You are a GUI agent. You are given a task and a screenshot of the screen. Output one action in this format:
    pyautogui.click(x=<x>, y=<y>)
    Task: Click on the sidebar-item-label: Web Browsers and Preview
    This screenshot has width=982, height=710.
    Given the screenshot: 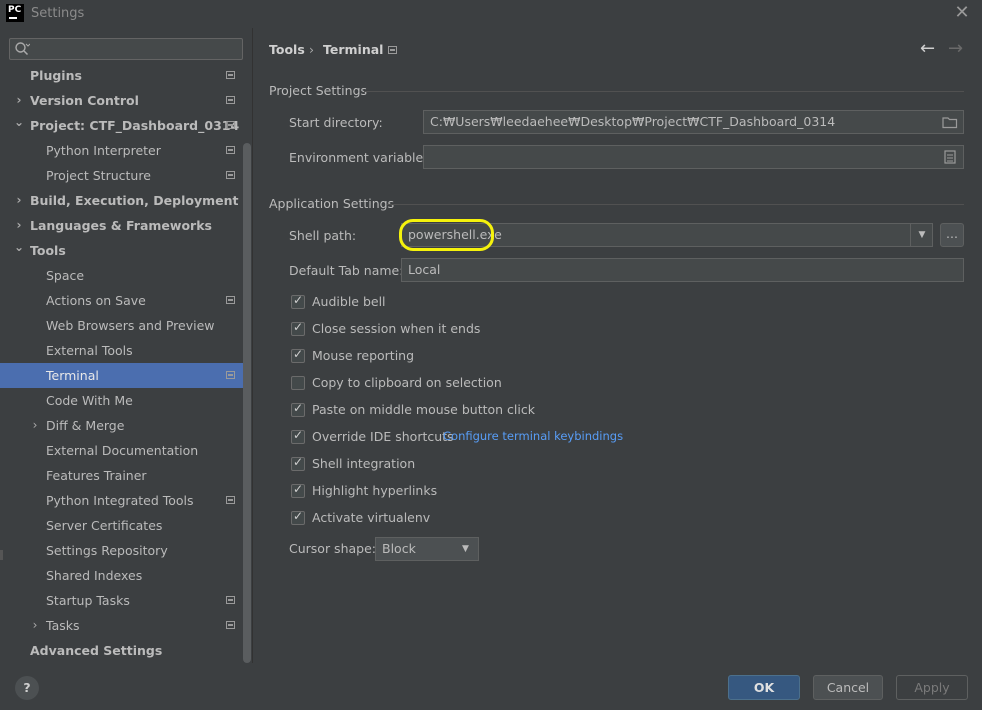 What is the action you would take?
    pyautogui.click(x=130, y=325)
    